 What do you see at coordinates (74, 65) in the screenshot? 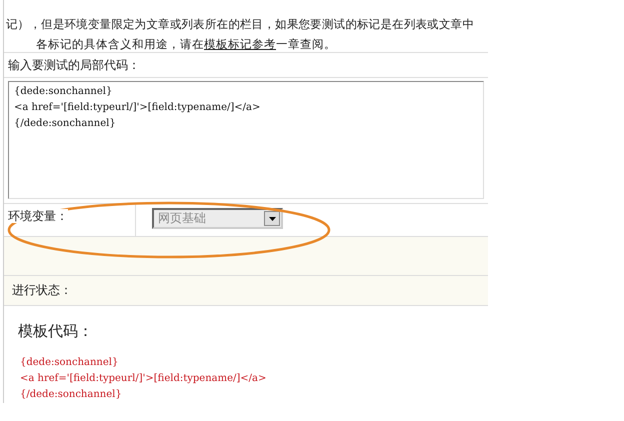
I see `code-input-label: 输入要测试的局部代码：` at bounding box center [74, 65].